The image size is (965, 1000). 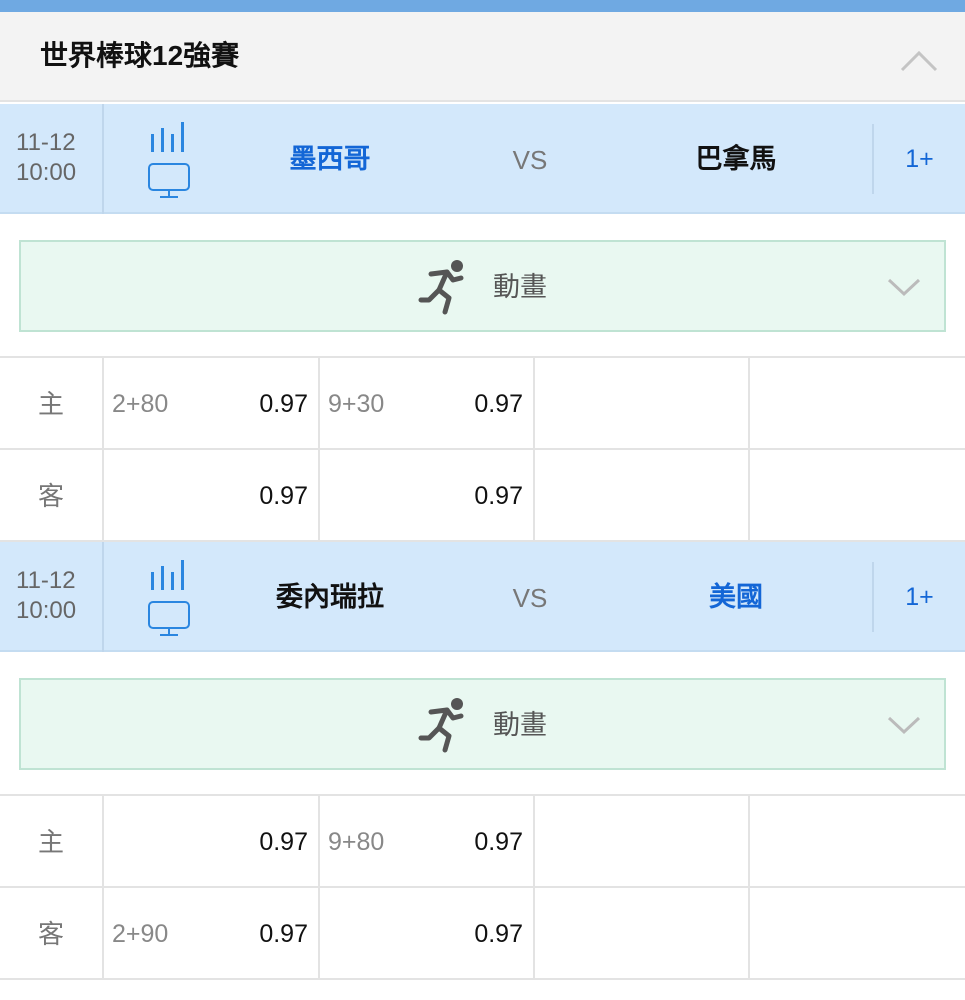 I want to click on handicap-value: 2+90, so click(x=140, y=934).